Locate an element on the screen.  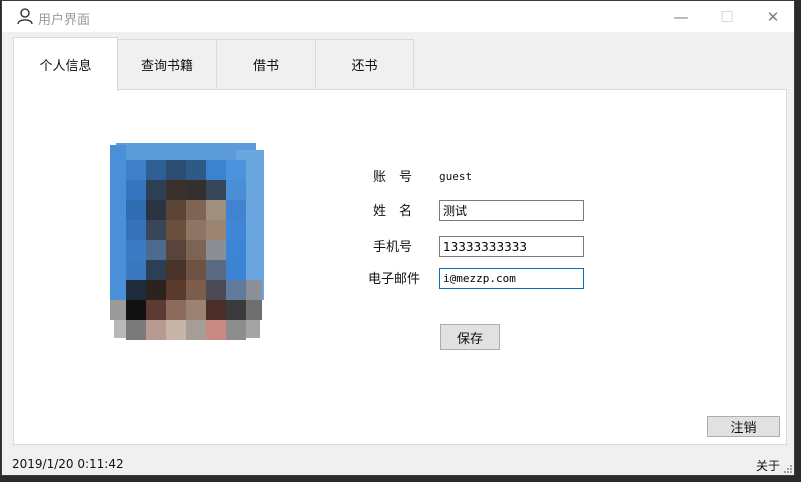
about-link: 关于 is located at coordinates (768, 465).